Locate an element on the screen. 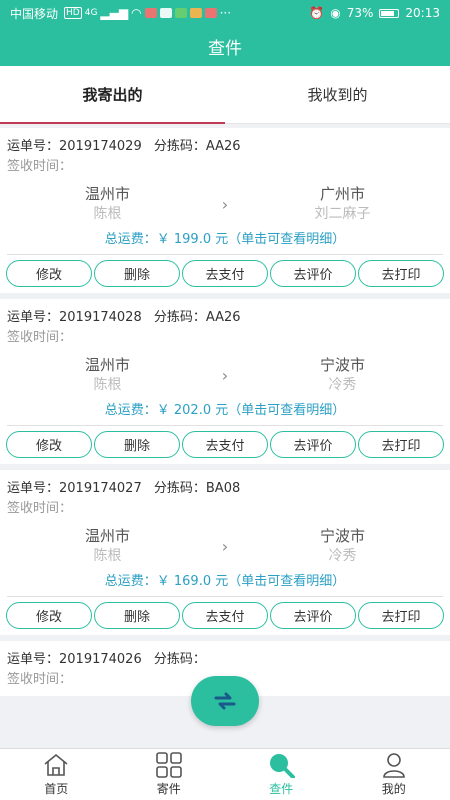 The image size is (450, 800). destination: 宁波市 冷秀 is located at coordinates (342, 375).